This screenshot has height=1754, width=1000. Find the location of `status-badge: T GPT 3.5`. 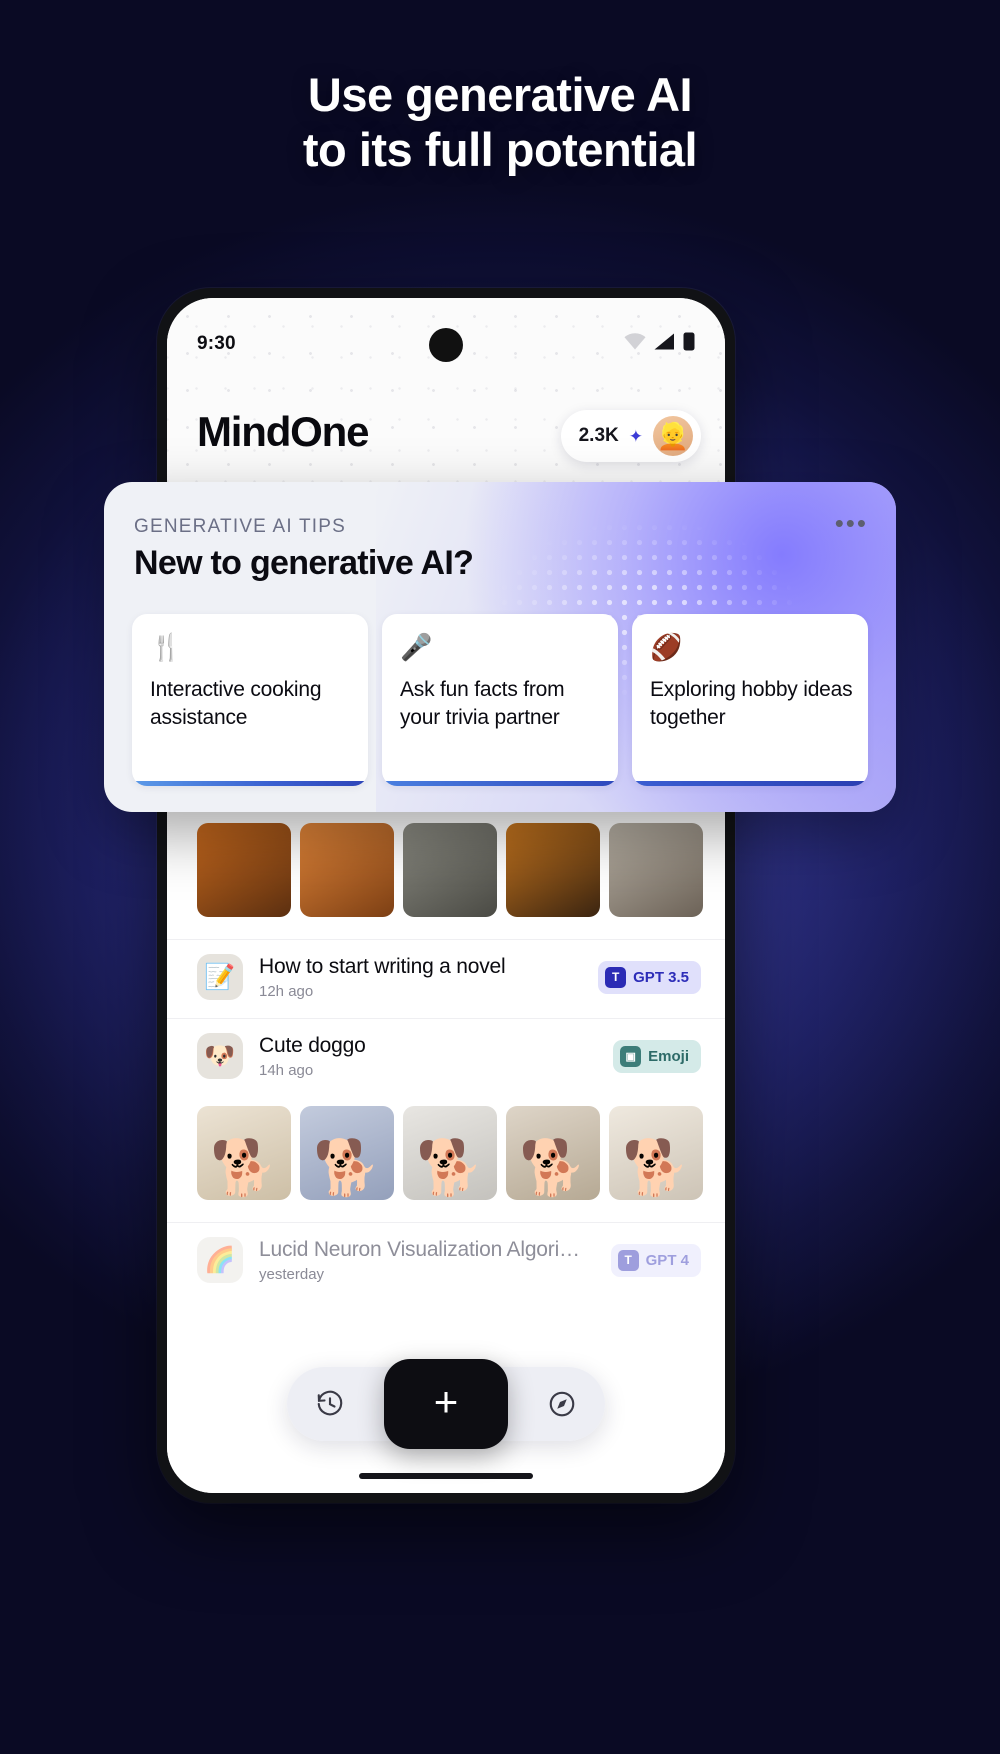

status-badge: T GPT 3.5 is located at coordinates (649, 977).